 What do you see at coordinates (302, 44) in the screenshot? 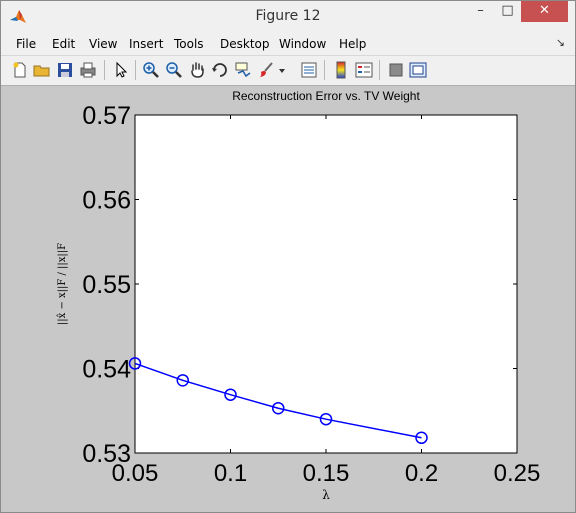
I see `menu-window: Window` at bounding box center [302, 44].